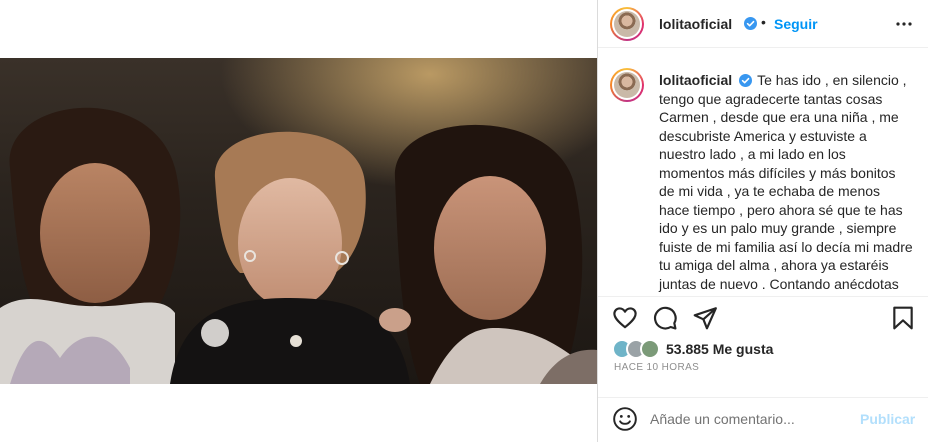  I want to click on publish-button: Publicar, so click(887, 419).